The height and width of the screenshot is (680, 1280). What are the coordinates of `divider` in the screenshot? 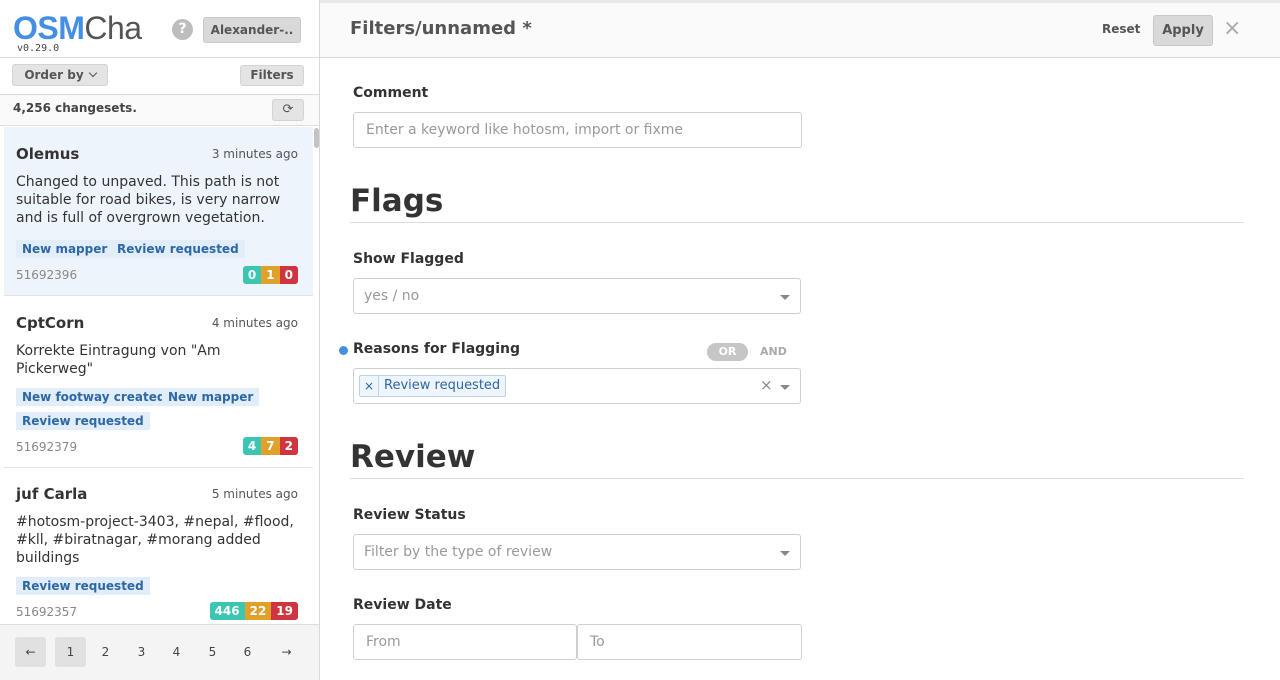 It's located at (159, 57).